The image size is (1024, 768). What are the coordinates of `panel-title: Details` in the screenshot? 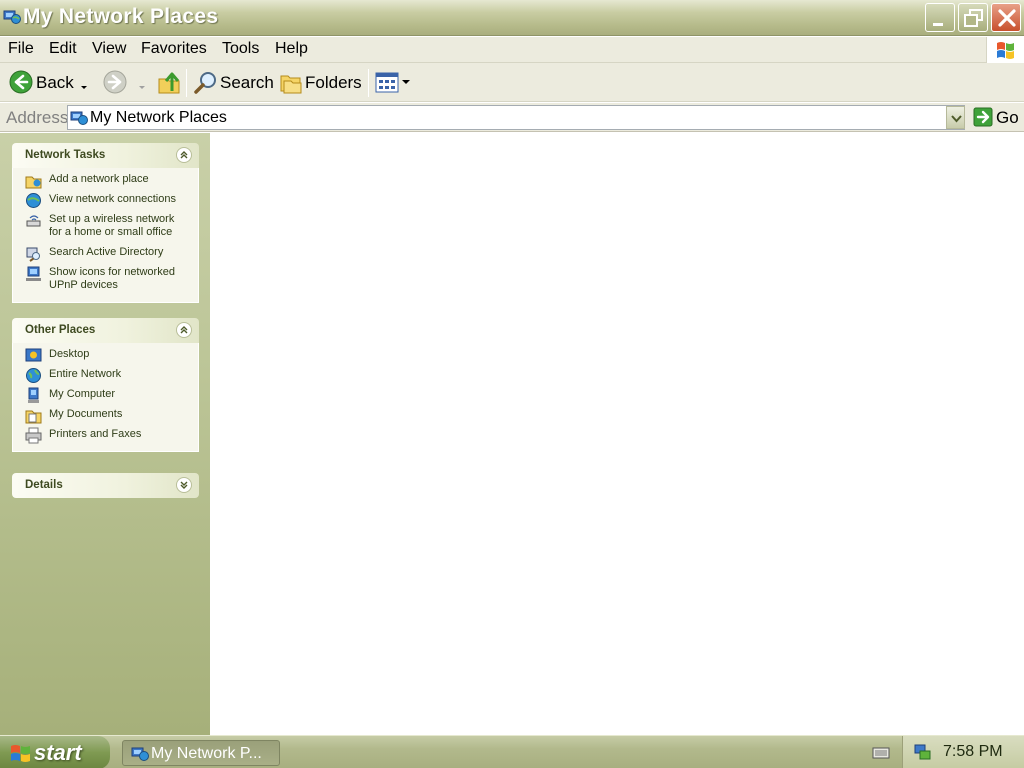 It's located at (44, 485).